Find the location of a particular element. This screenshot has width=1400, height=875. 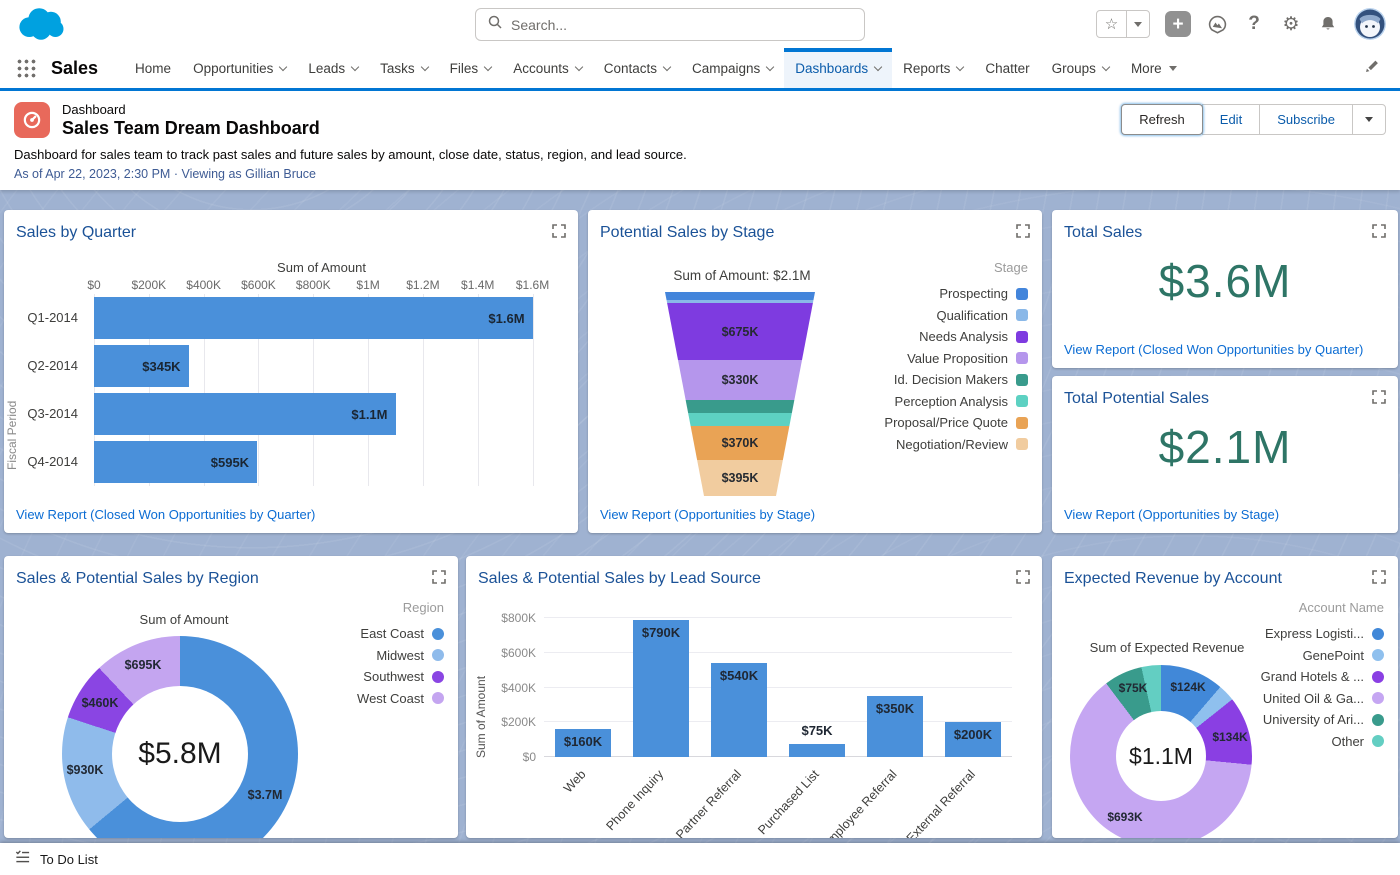

bar-phone-inquiry is located at coordinates (661, 688).